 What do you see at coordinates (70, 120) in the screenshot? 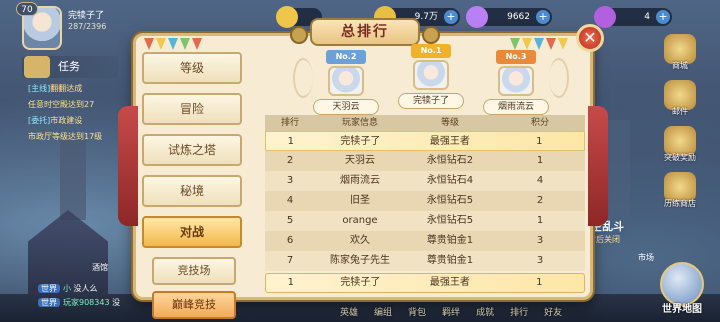
I see `task-line: [委托]市政建设` at bounding box center [70, 120].